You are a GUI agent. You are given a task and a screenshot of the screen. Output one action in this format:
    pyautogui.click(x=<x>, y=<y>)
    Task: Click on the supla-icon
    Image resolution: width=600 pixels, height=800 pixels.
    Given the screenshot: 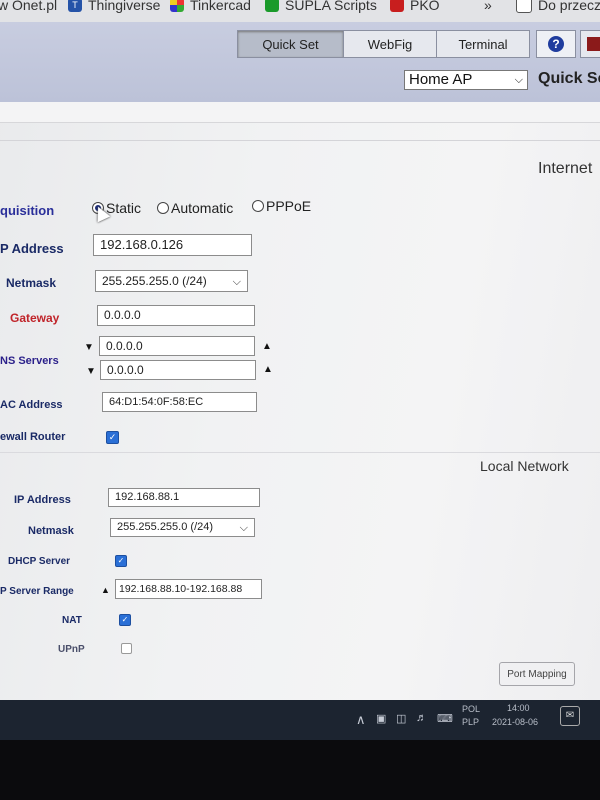 What is the action you would take?
    pyautogui.click(x=272, y=6)
    